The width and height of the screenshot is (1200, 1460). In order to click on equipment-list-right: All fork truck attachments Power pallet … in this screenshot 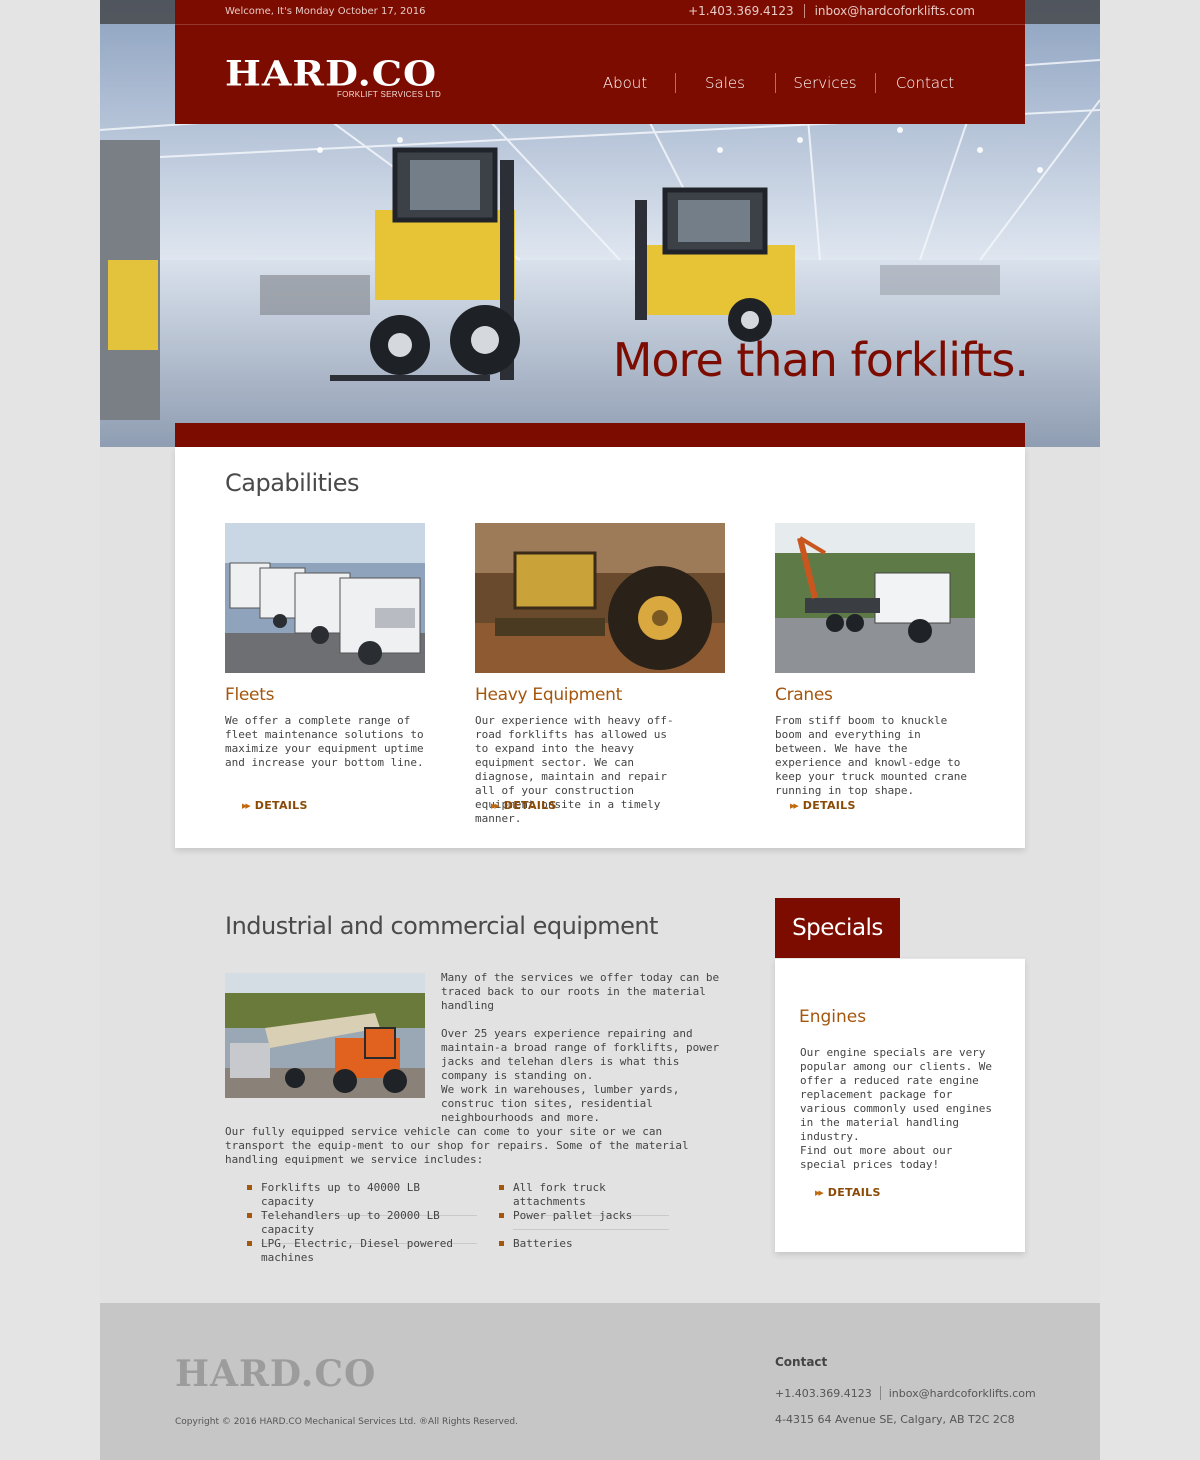, I will do `click(584, 1223)`.